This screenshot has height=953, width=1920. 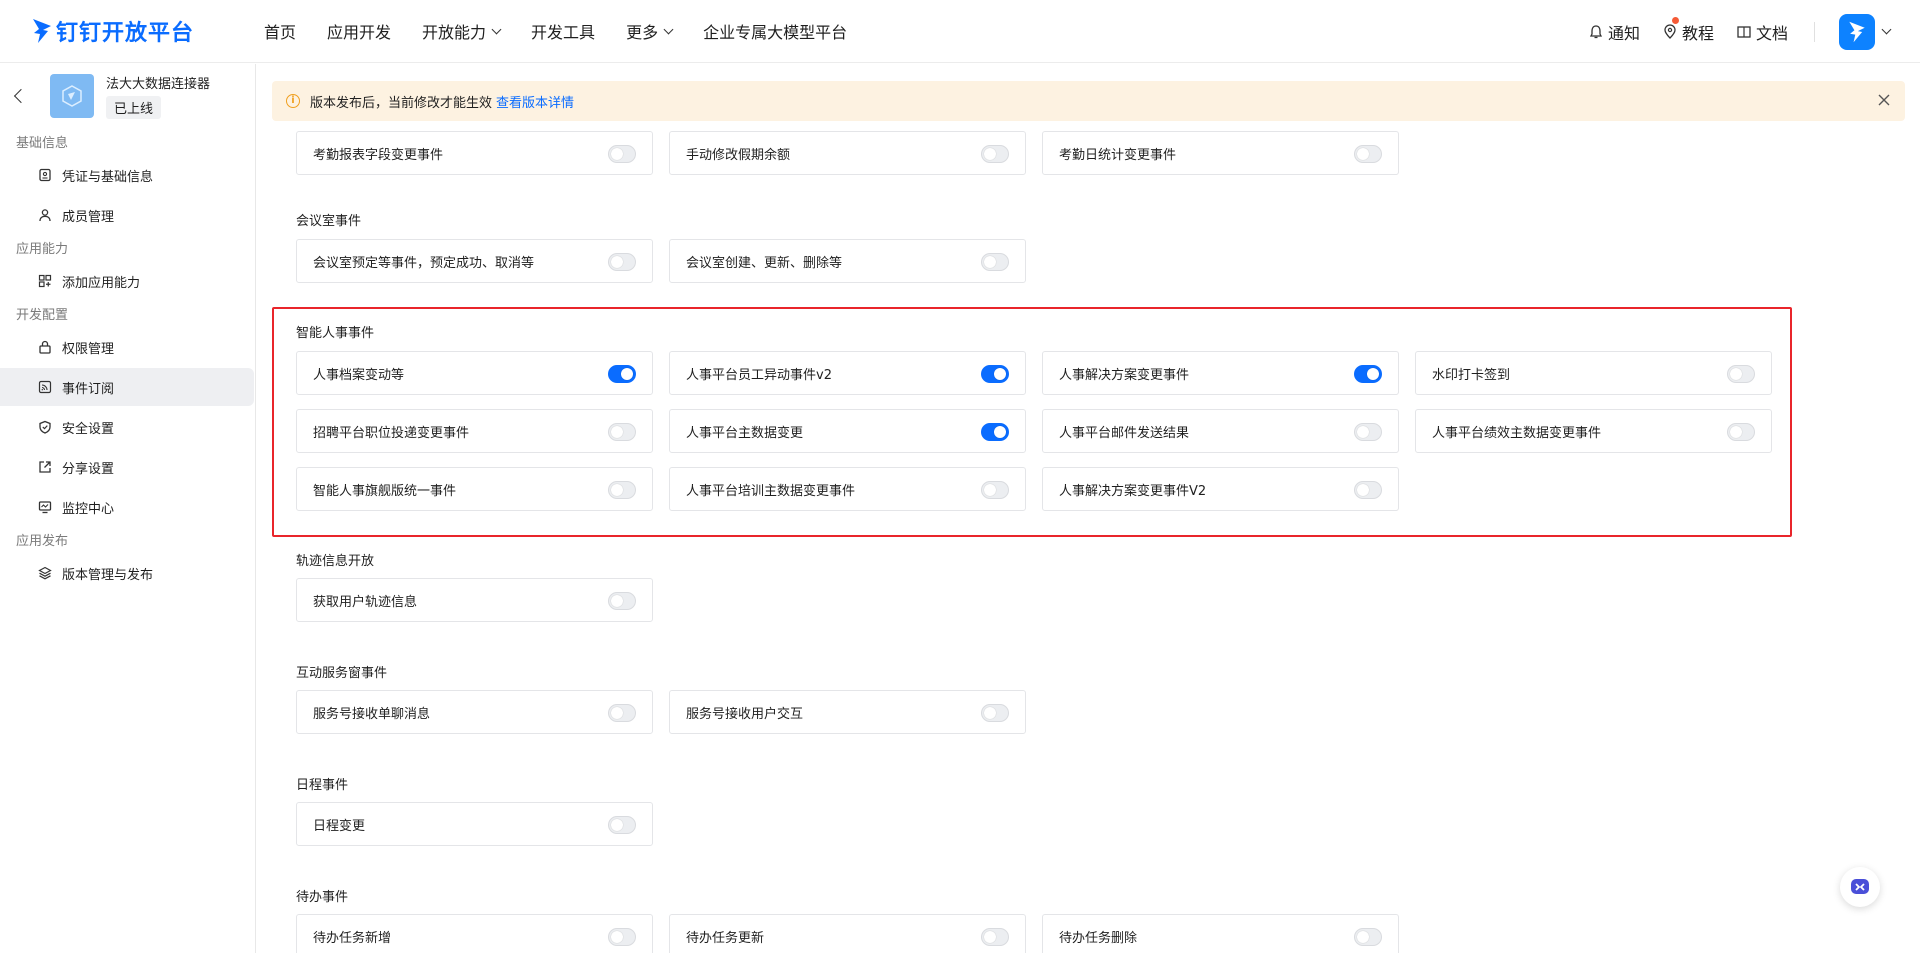 What do you see at coordinates (775, 31) in the screenshot?
I see `nav-enterprise-llm: 企业专属大模型平台` at bounding box center [775, 31].